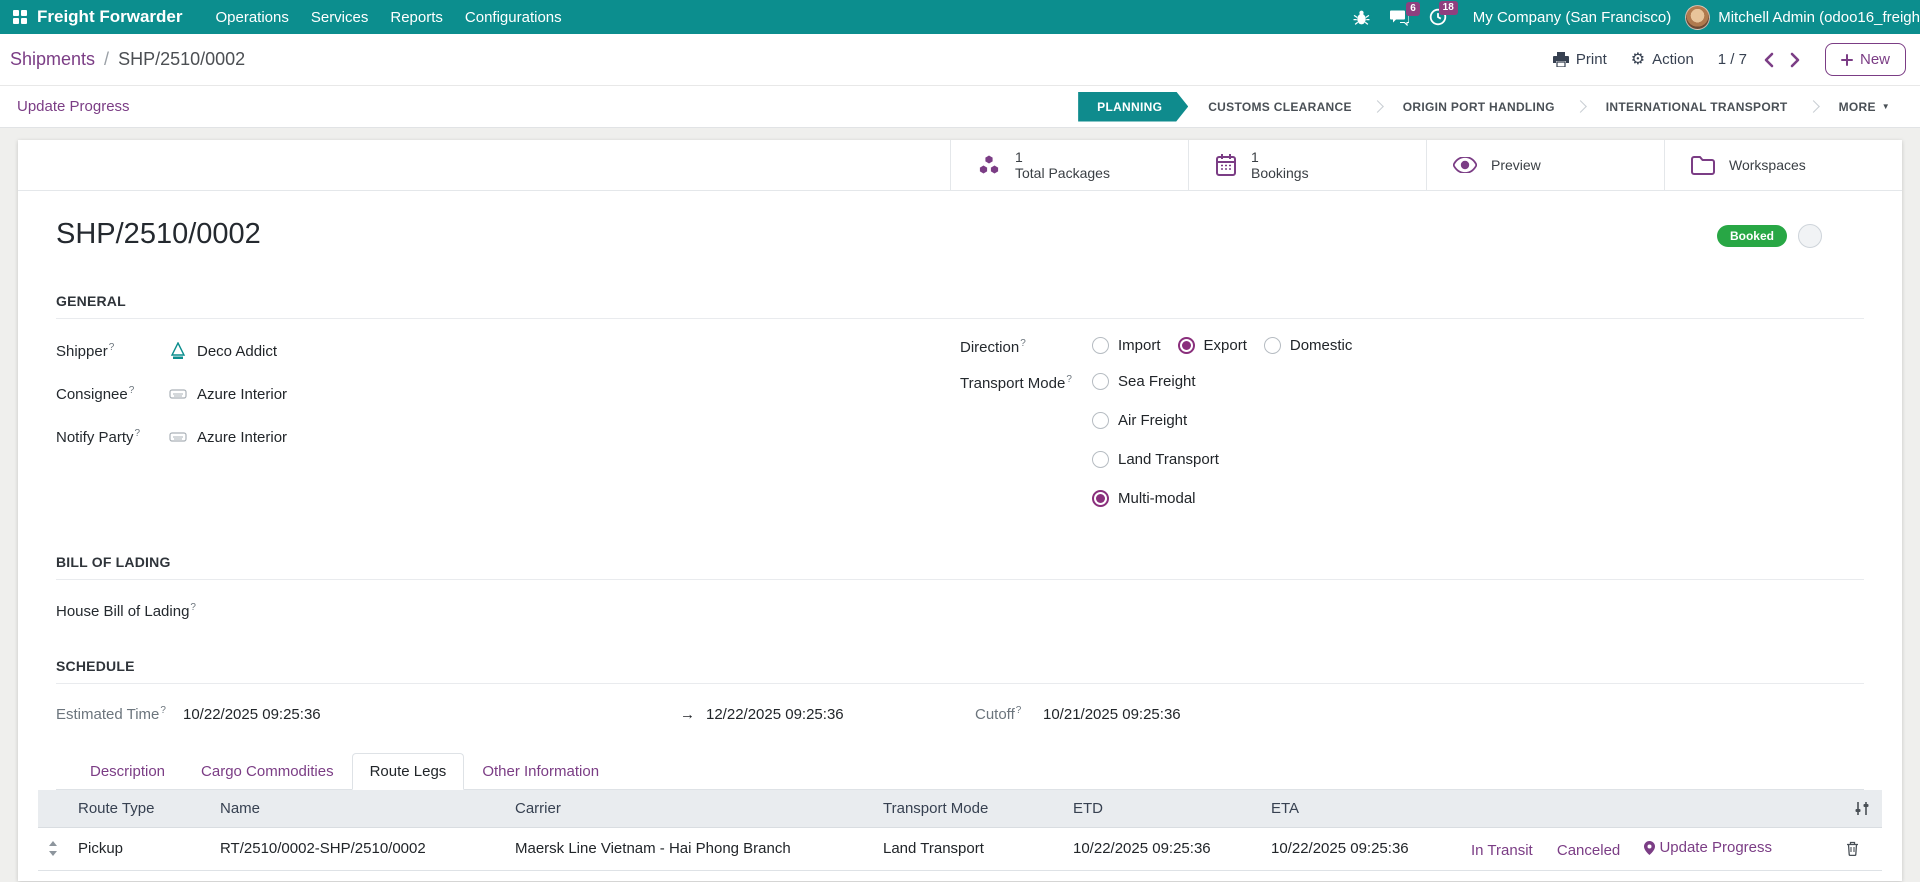  What do you see at coordinates (1361, 849) in the screenshot?
I see `cell-eta: 10/22/2025 09:25:36` at bounding box center [1361, 849].